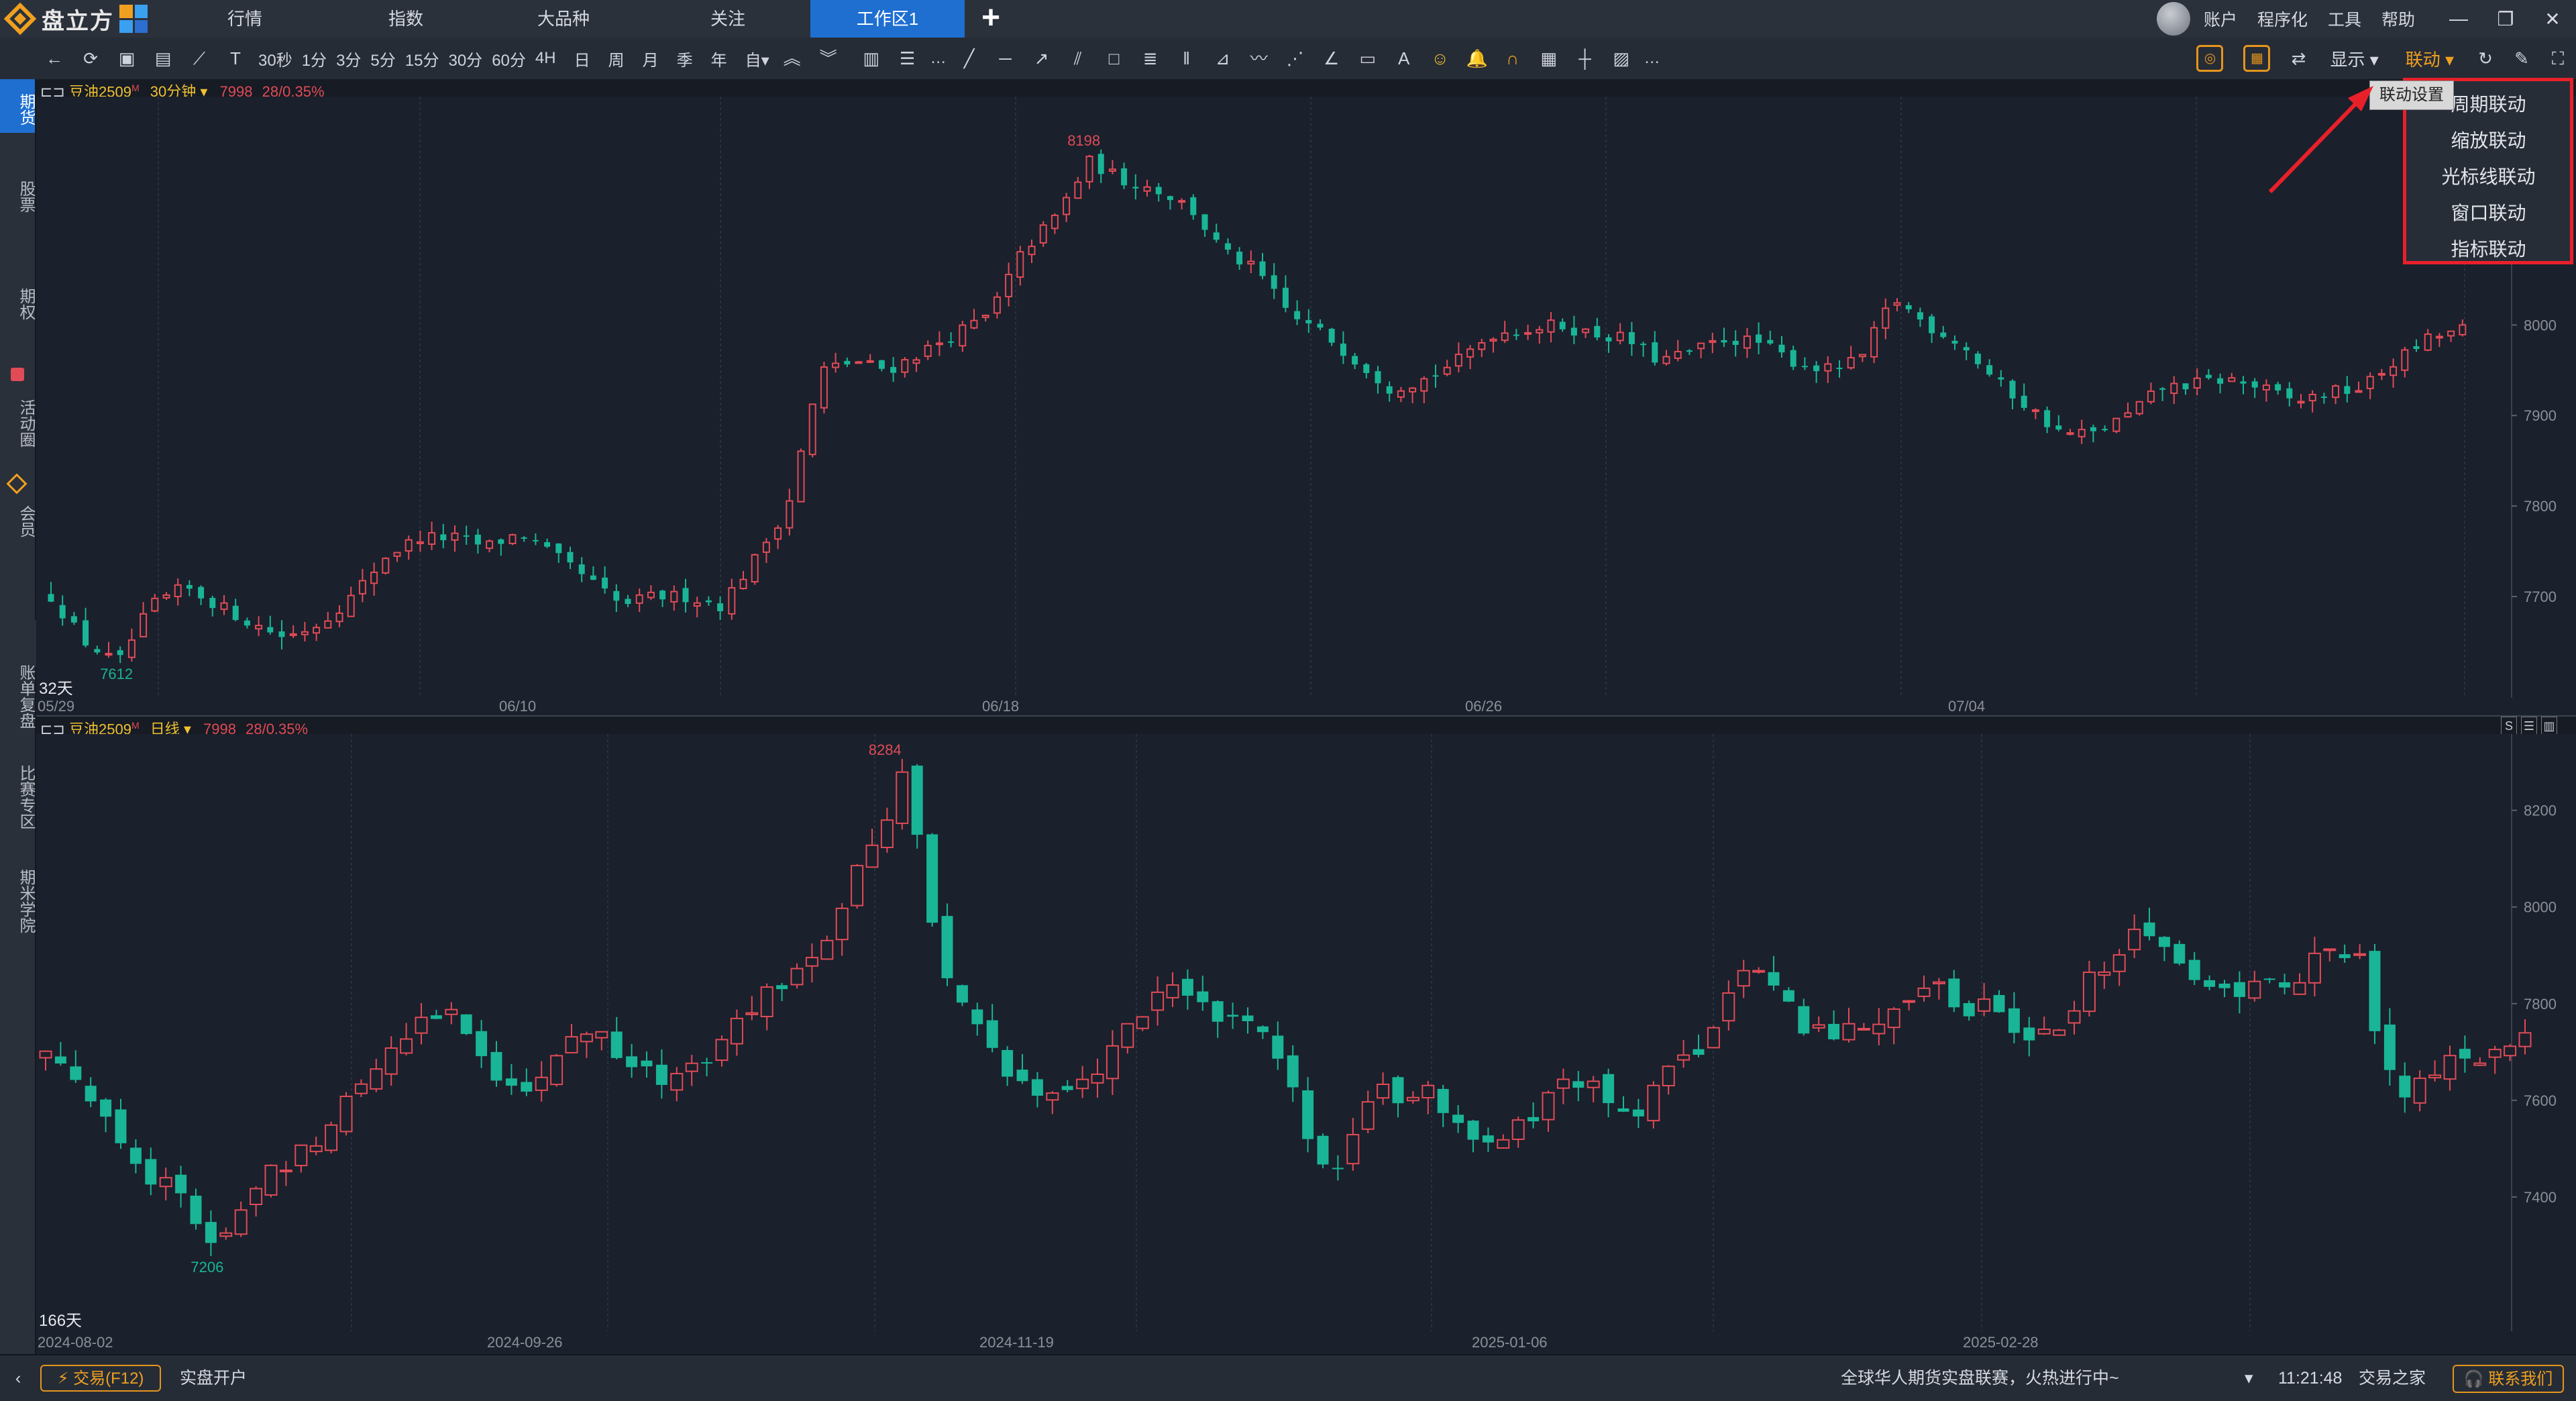  Describe the element at coordinates (17, 423) in the screenshot. I see `sidebar-item-activity: 活动圈` at that location.